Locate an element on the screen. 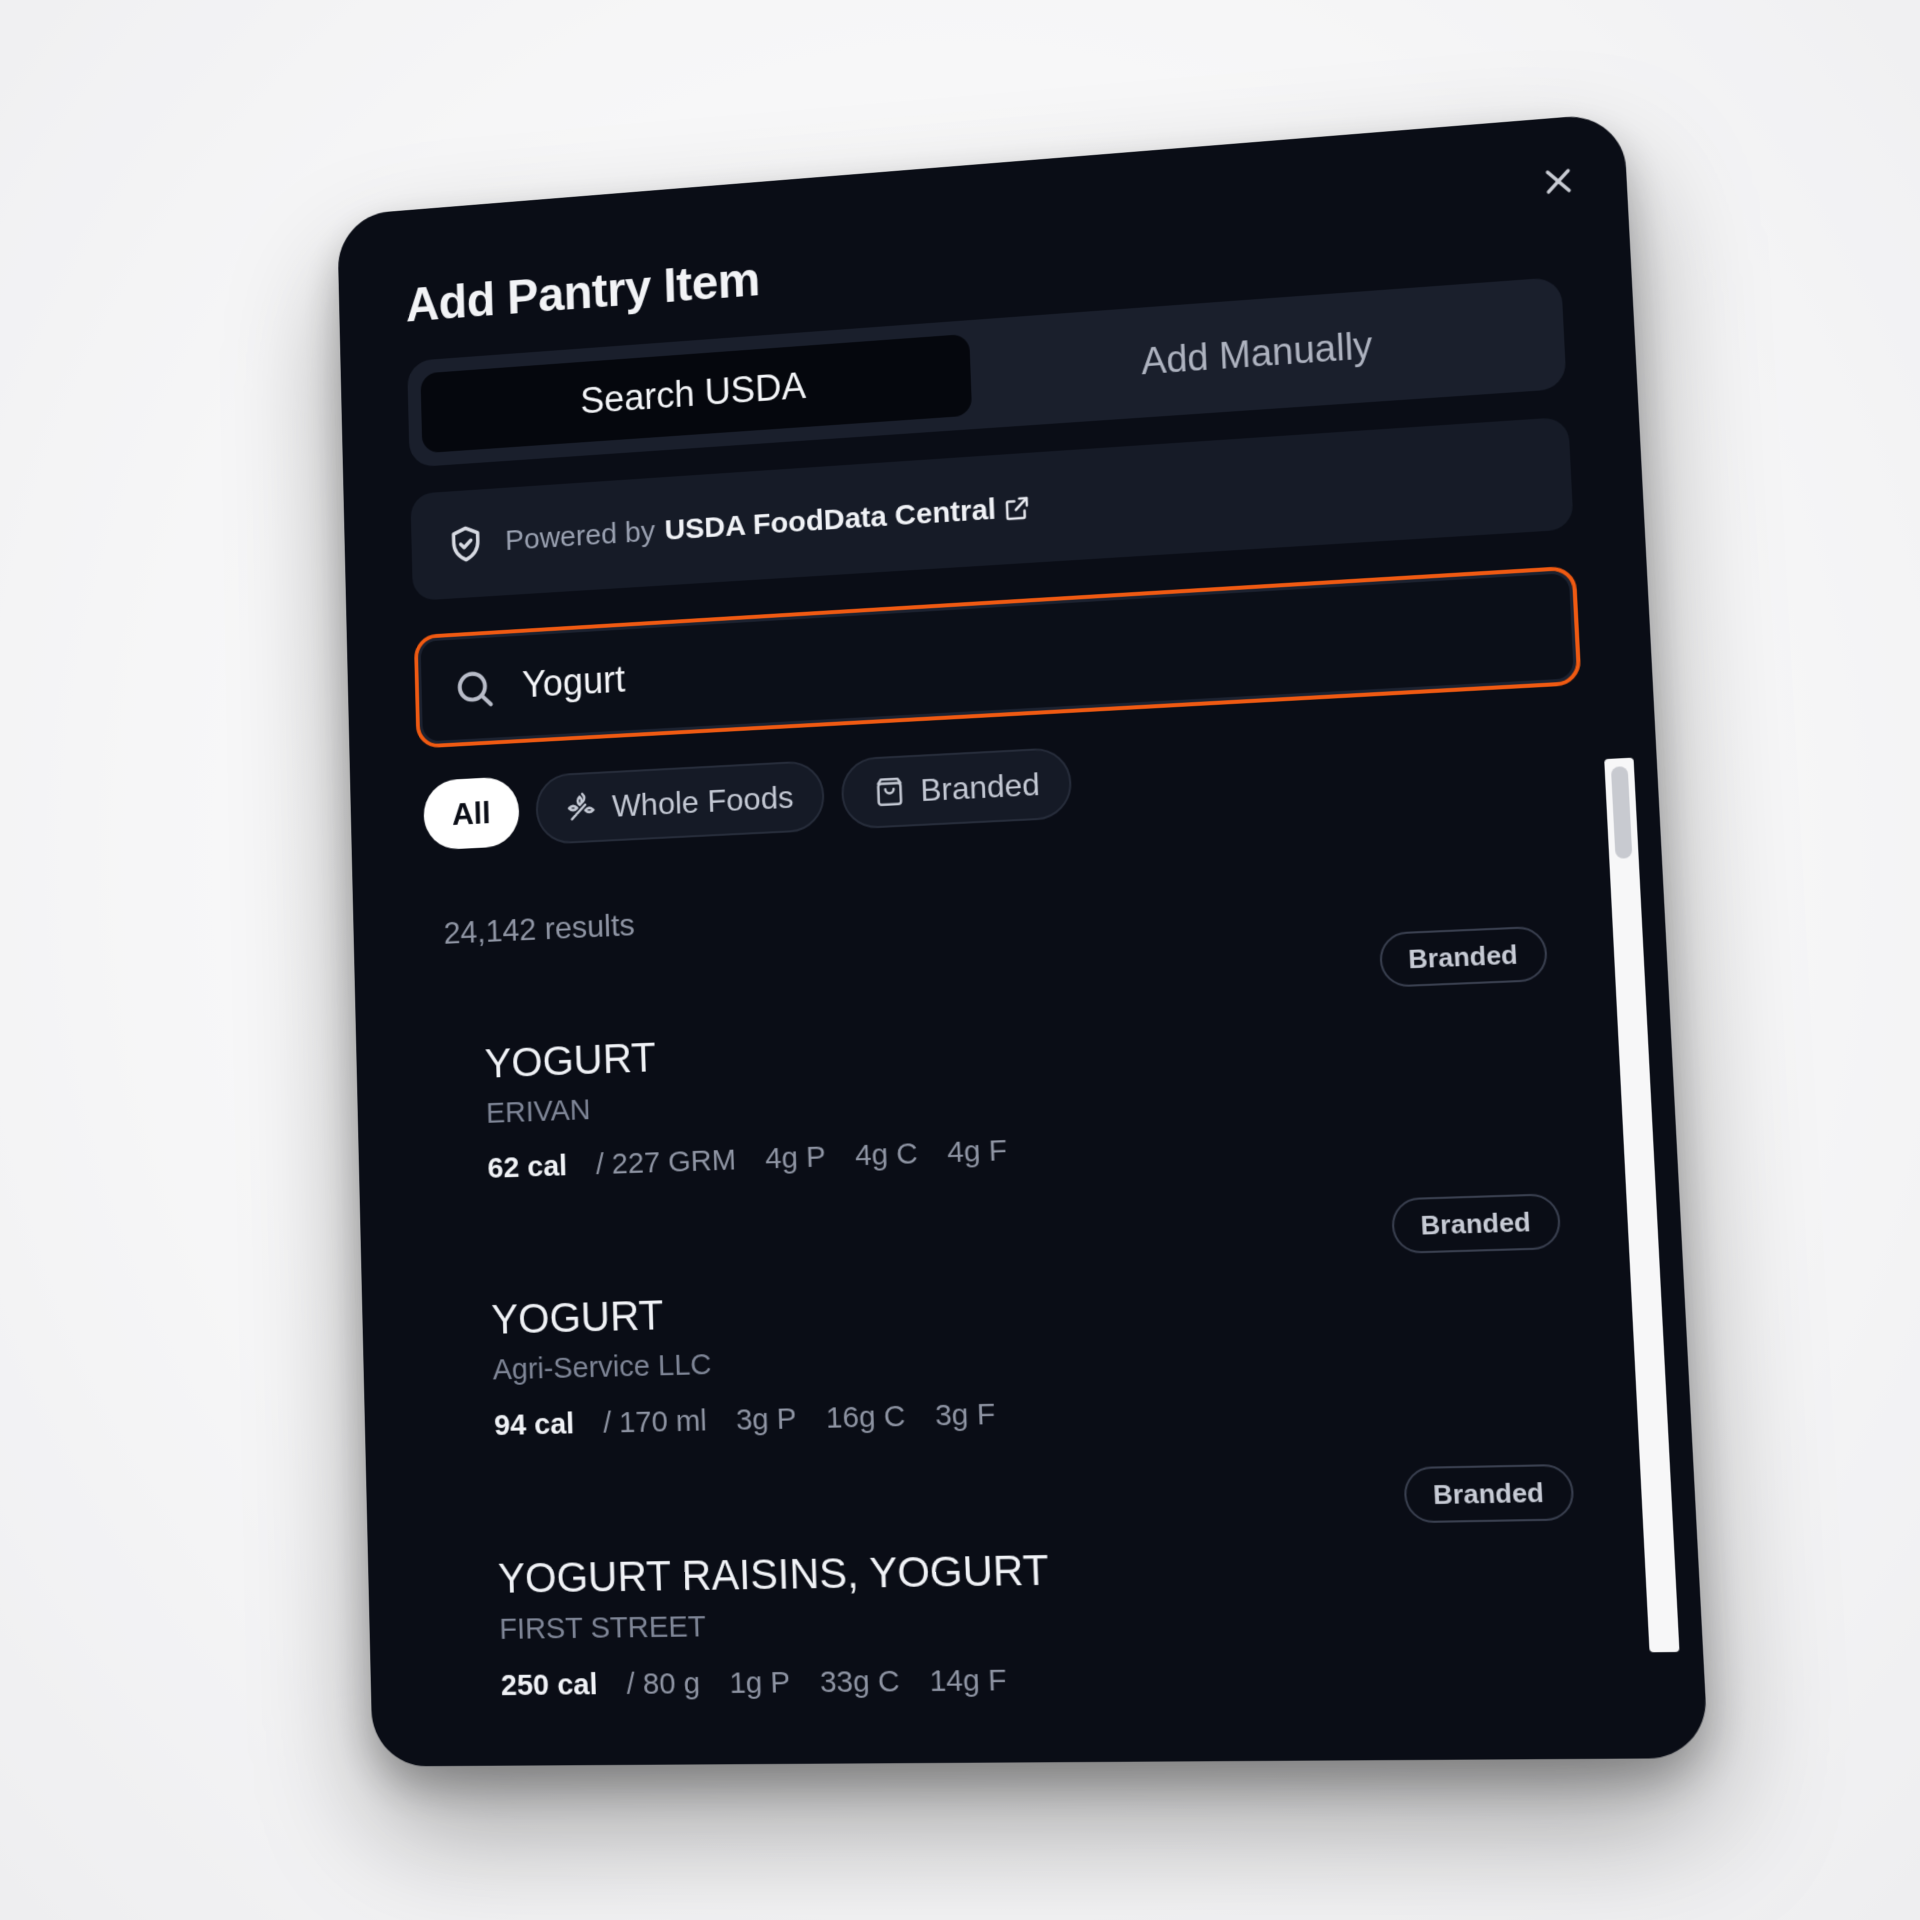 Image resolution: width=1920 pixels, height=1920 pixels. filter-chips: All Whole Foods Branded is located at coordinates (748, 798).